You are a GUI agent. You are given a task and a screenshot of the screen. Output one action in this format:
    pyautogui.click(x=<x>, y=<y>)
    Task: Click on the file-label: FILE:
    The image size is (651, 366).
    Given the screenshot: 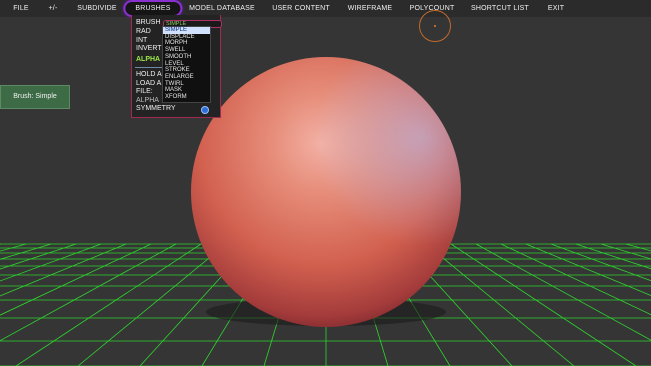 What is the action you would take?
    pyautogui.click(x=144, y=91)
    